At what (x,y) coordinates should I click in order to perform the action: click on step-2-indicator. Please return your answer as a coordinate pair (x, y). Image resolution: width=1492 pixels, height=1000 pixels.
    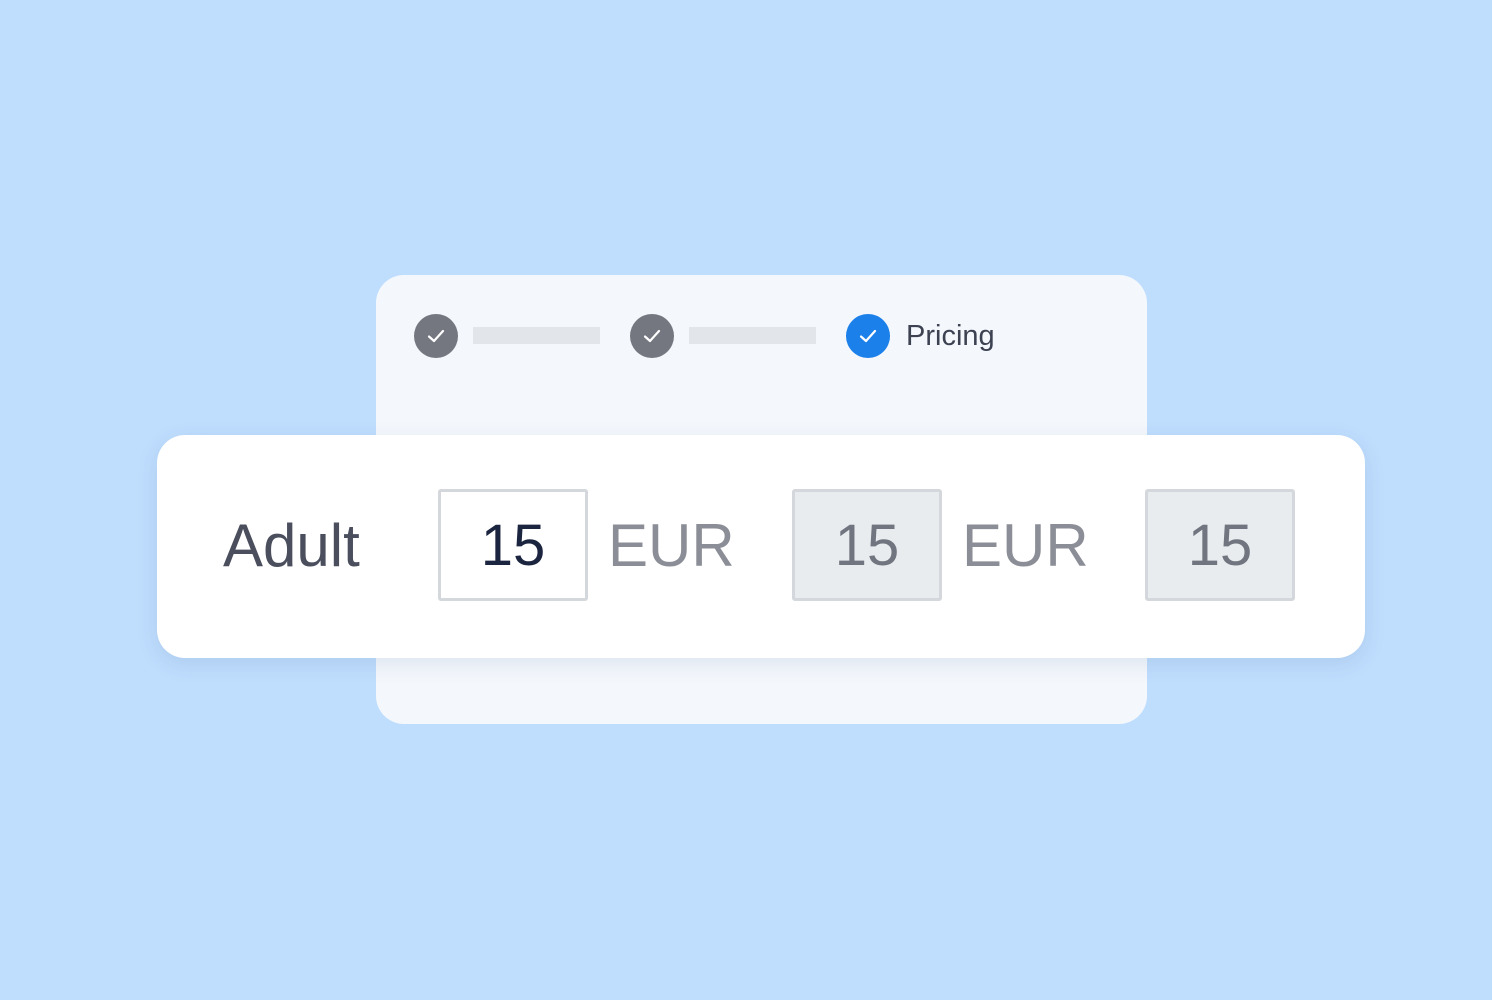
    Looking at the image, I should click on (652, 336).